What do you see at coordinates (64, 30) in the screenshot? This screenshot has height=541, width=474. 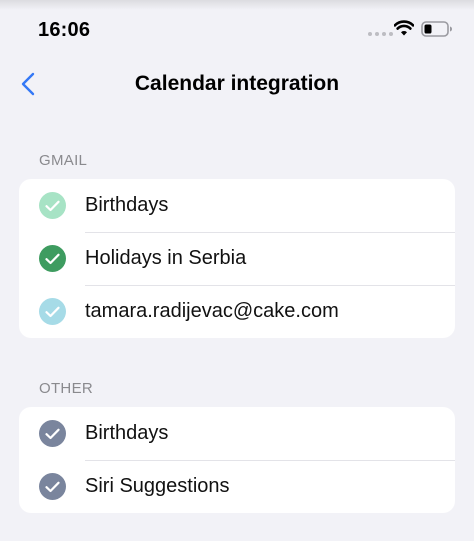 I see `status-time: 16:06` at bounding box center [64, 30].